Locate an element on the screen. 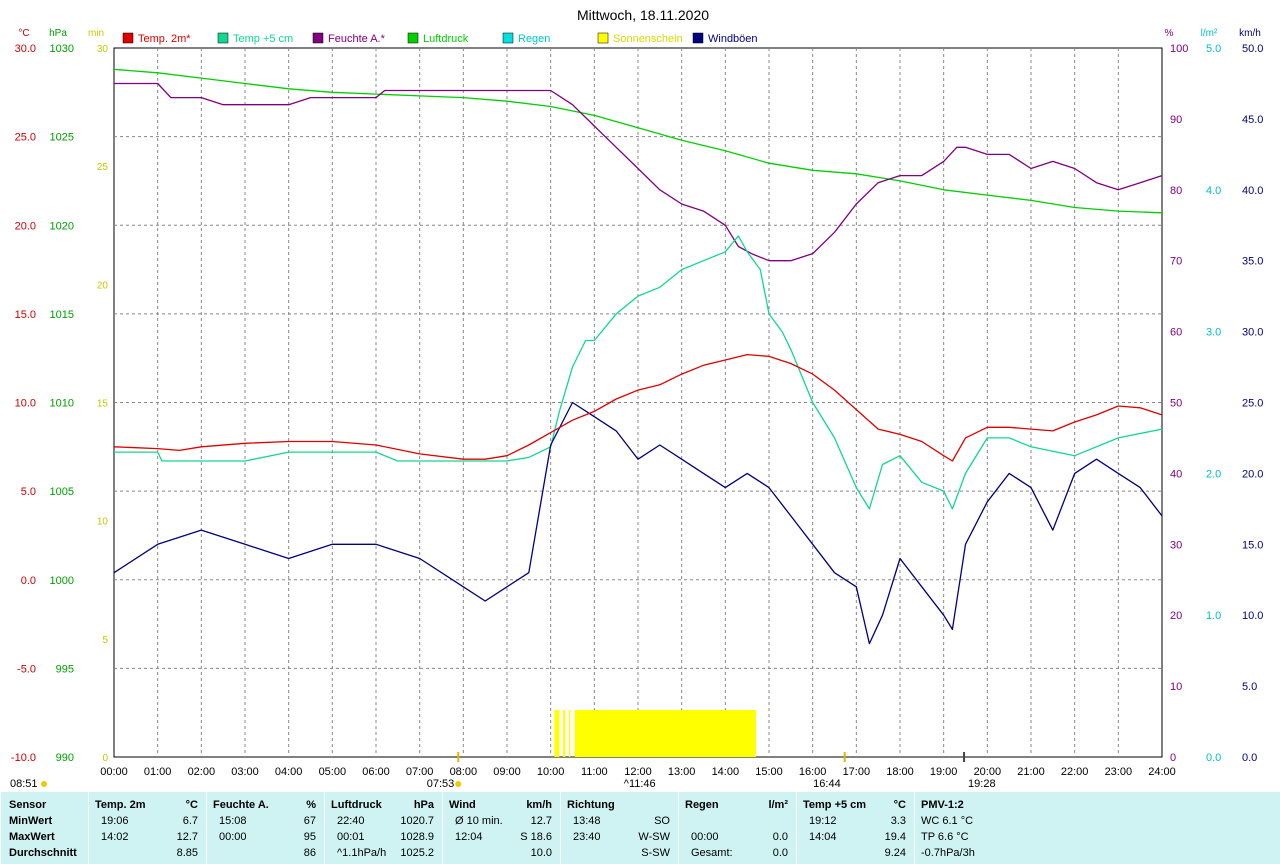 The image size is (1280, 864). stats-row-label: MinWert is located at coordinates (31, 821).